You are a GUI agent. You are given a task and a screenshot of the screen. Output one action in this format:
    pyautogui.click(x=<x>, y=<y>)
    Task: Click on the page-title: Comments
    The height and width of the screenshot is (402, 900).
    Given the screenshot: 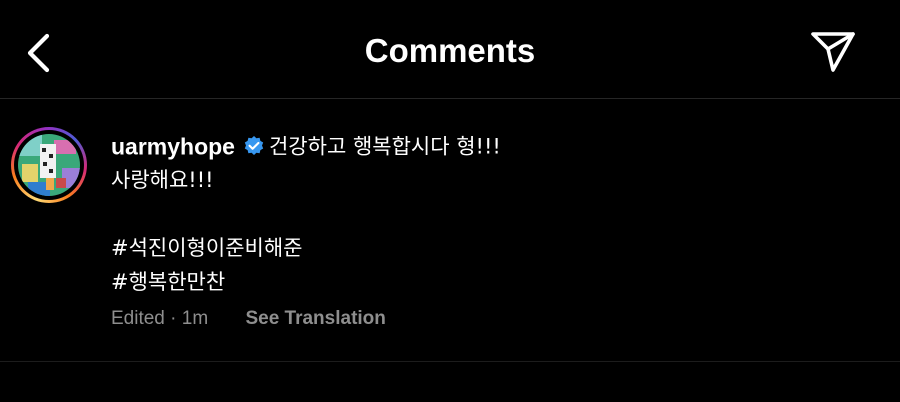 What is the action you would take?
    pyautogui.click(x=450, y=50)
    